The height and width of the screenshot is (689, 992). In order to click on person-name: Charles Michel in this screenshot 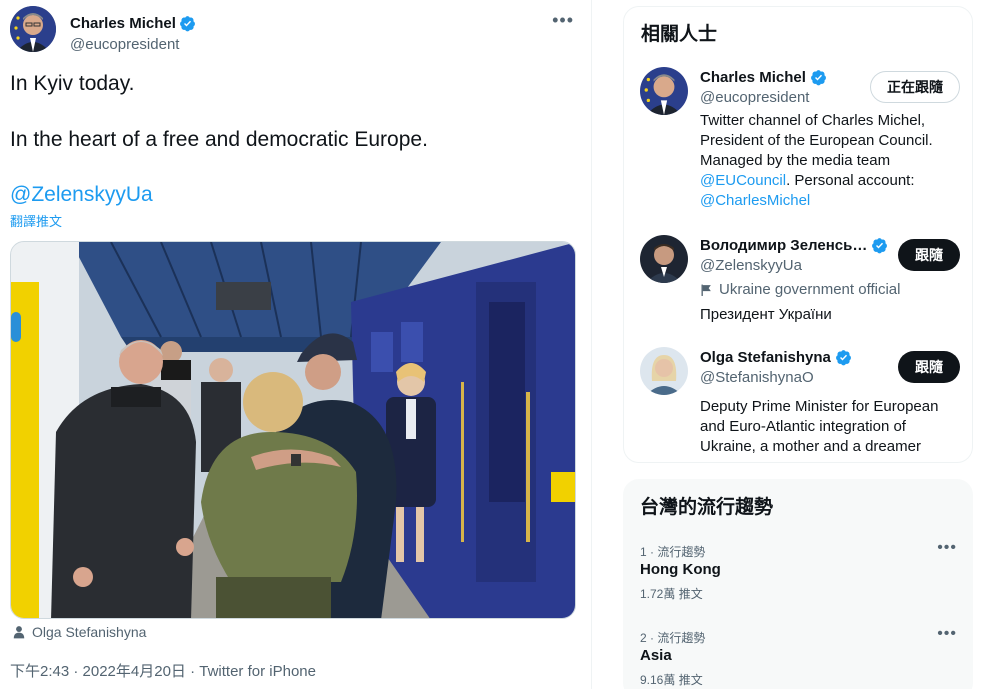, I will do `click(763, 77)`.